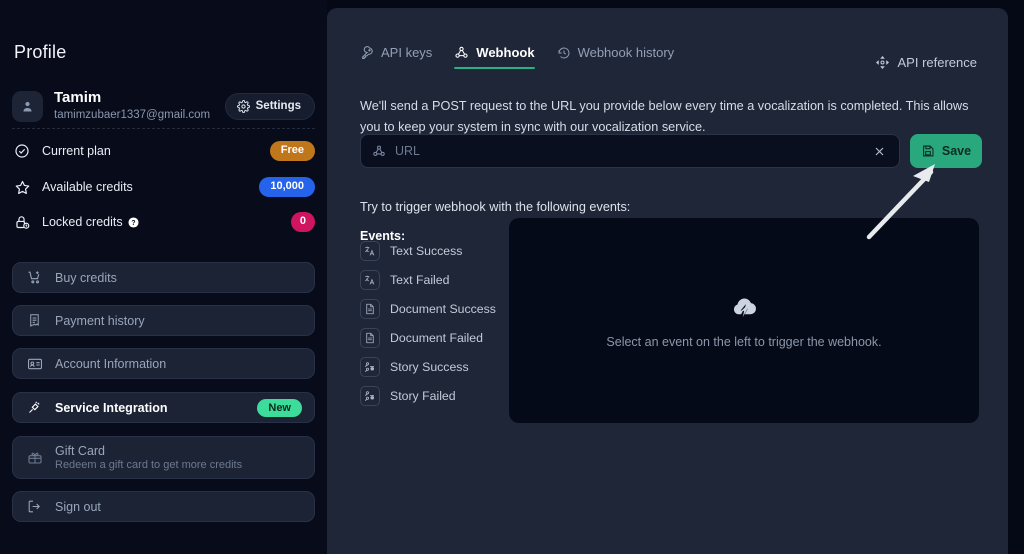 The height and width of the screenshot is (554, 1024). I want to click on url-row: Save, so click(671, 151).